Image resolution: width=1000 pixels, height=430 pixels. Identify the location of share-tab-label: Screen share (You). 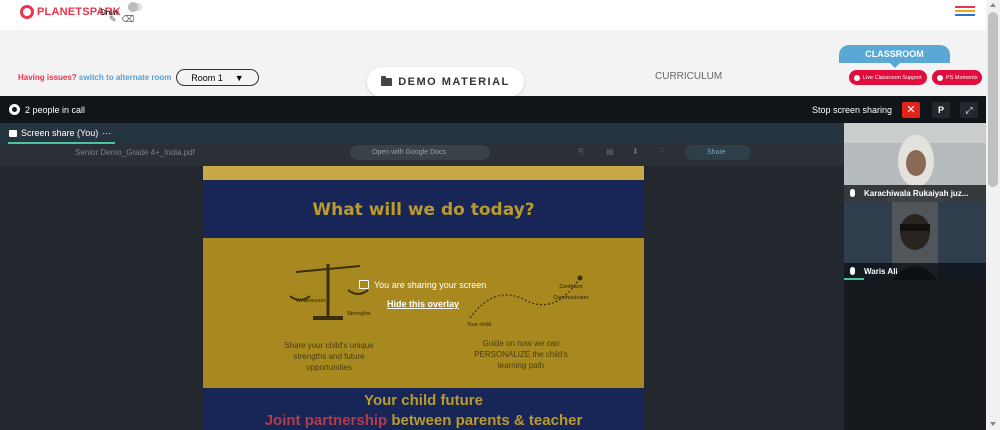
(60, 133).